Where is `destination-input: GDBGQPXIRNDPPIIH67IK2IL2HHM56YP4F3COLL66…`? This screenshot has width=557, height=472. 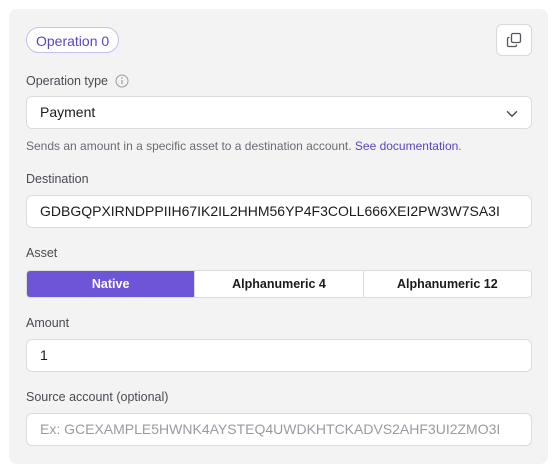 destination-input: GDBGQPXIRNDPPIIH67IK2IL2HHM56YP4F3COLL66… is located at coordinates (279, 211).